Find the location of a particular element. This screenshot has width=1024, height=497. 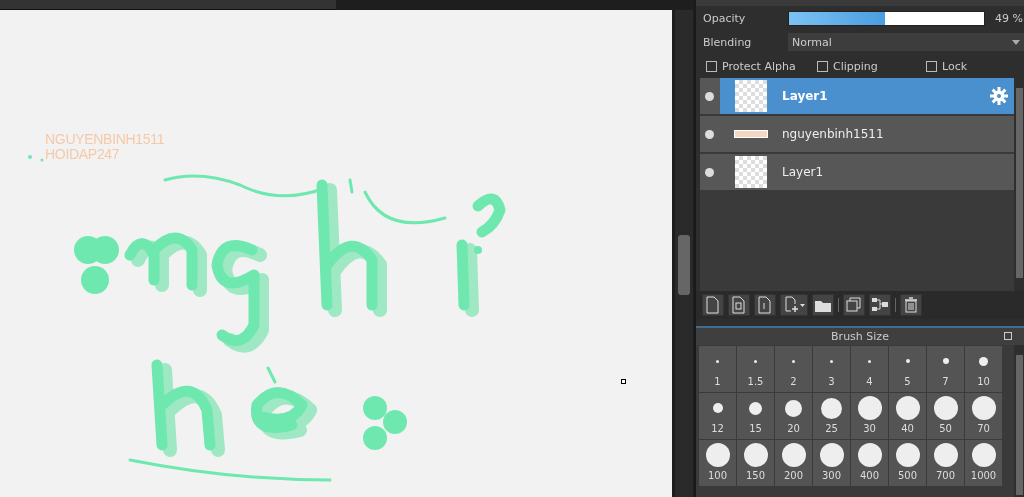

panel-title: Brush Size is located at coordinates (860, 336).